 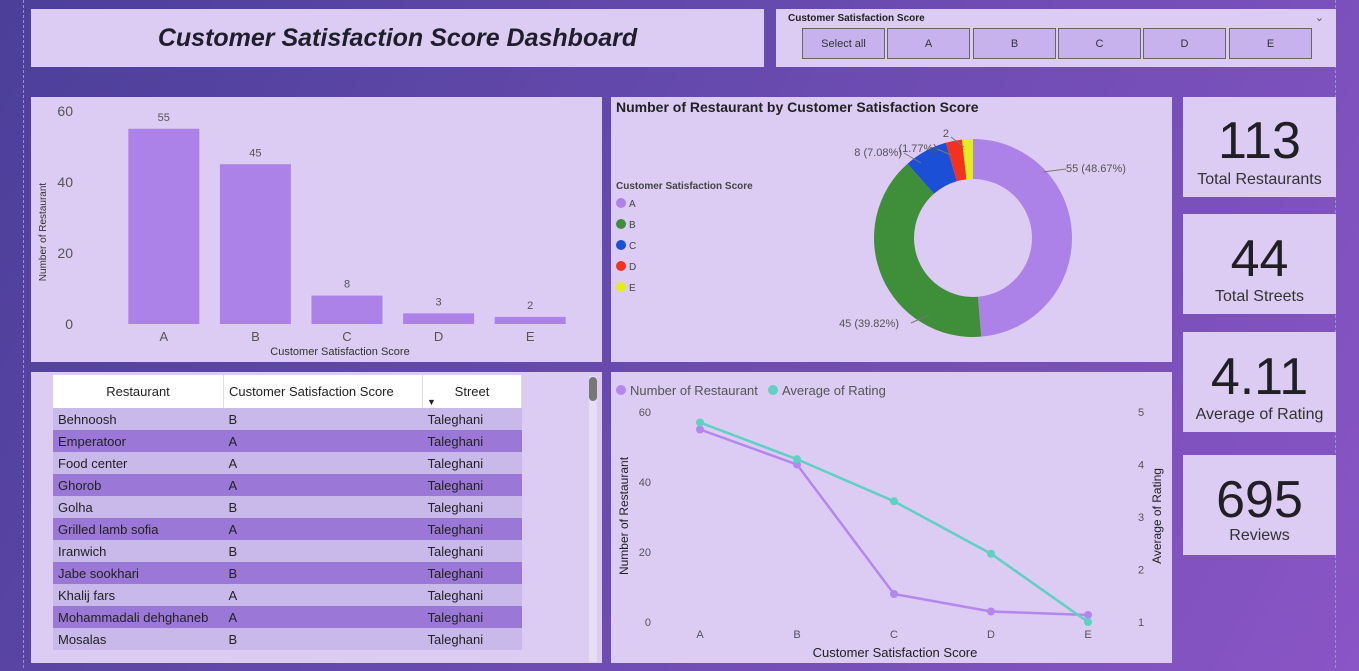 I want to click on column-header-street: Street ▼, so click(x=472, y=391).